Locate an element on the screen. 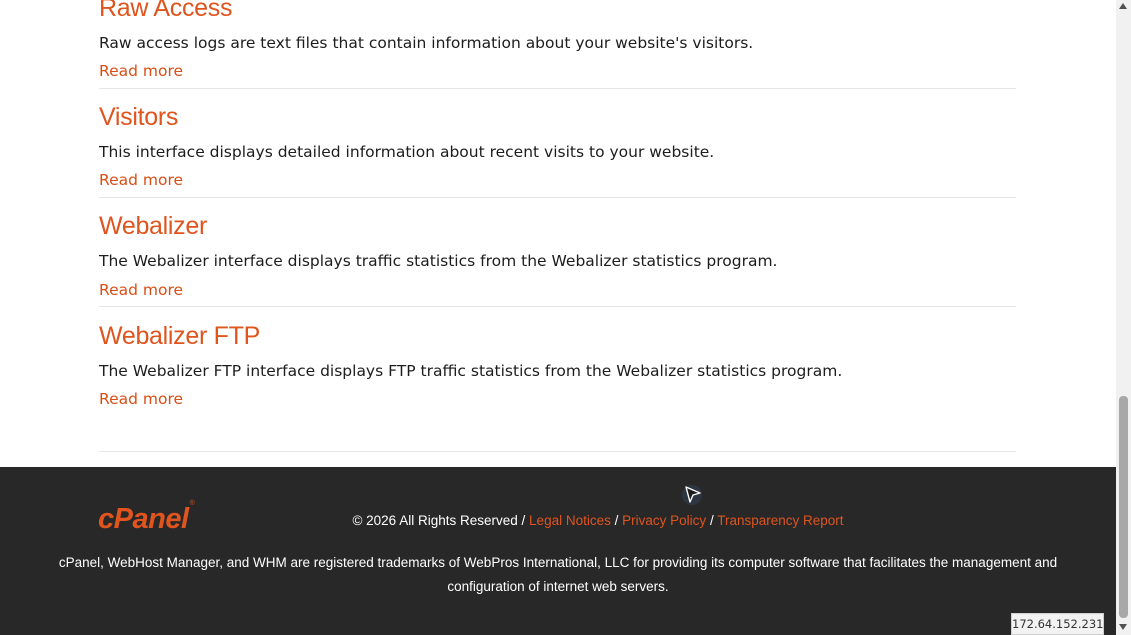  section-title-webalizer-ftp: Webalizer FTP is located at coordinates (179, 336).